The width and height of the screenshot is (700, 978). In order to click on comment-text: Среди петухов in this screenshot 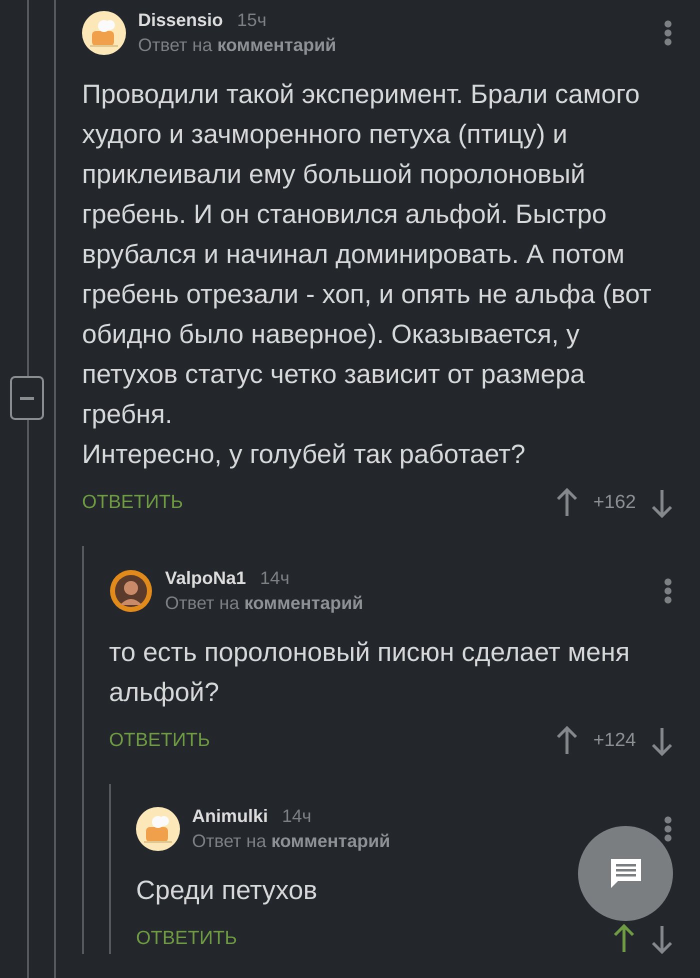, I will do `click(227, 890)`.